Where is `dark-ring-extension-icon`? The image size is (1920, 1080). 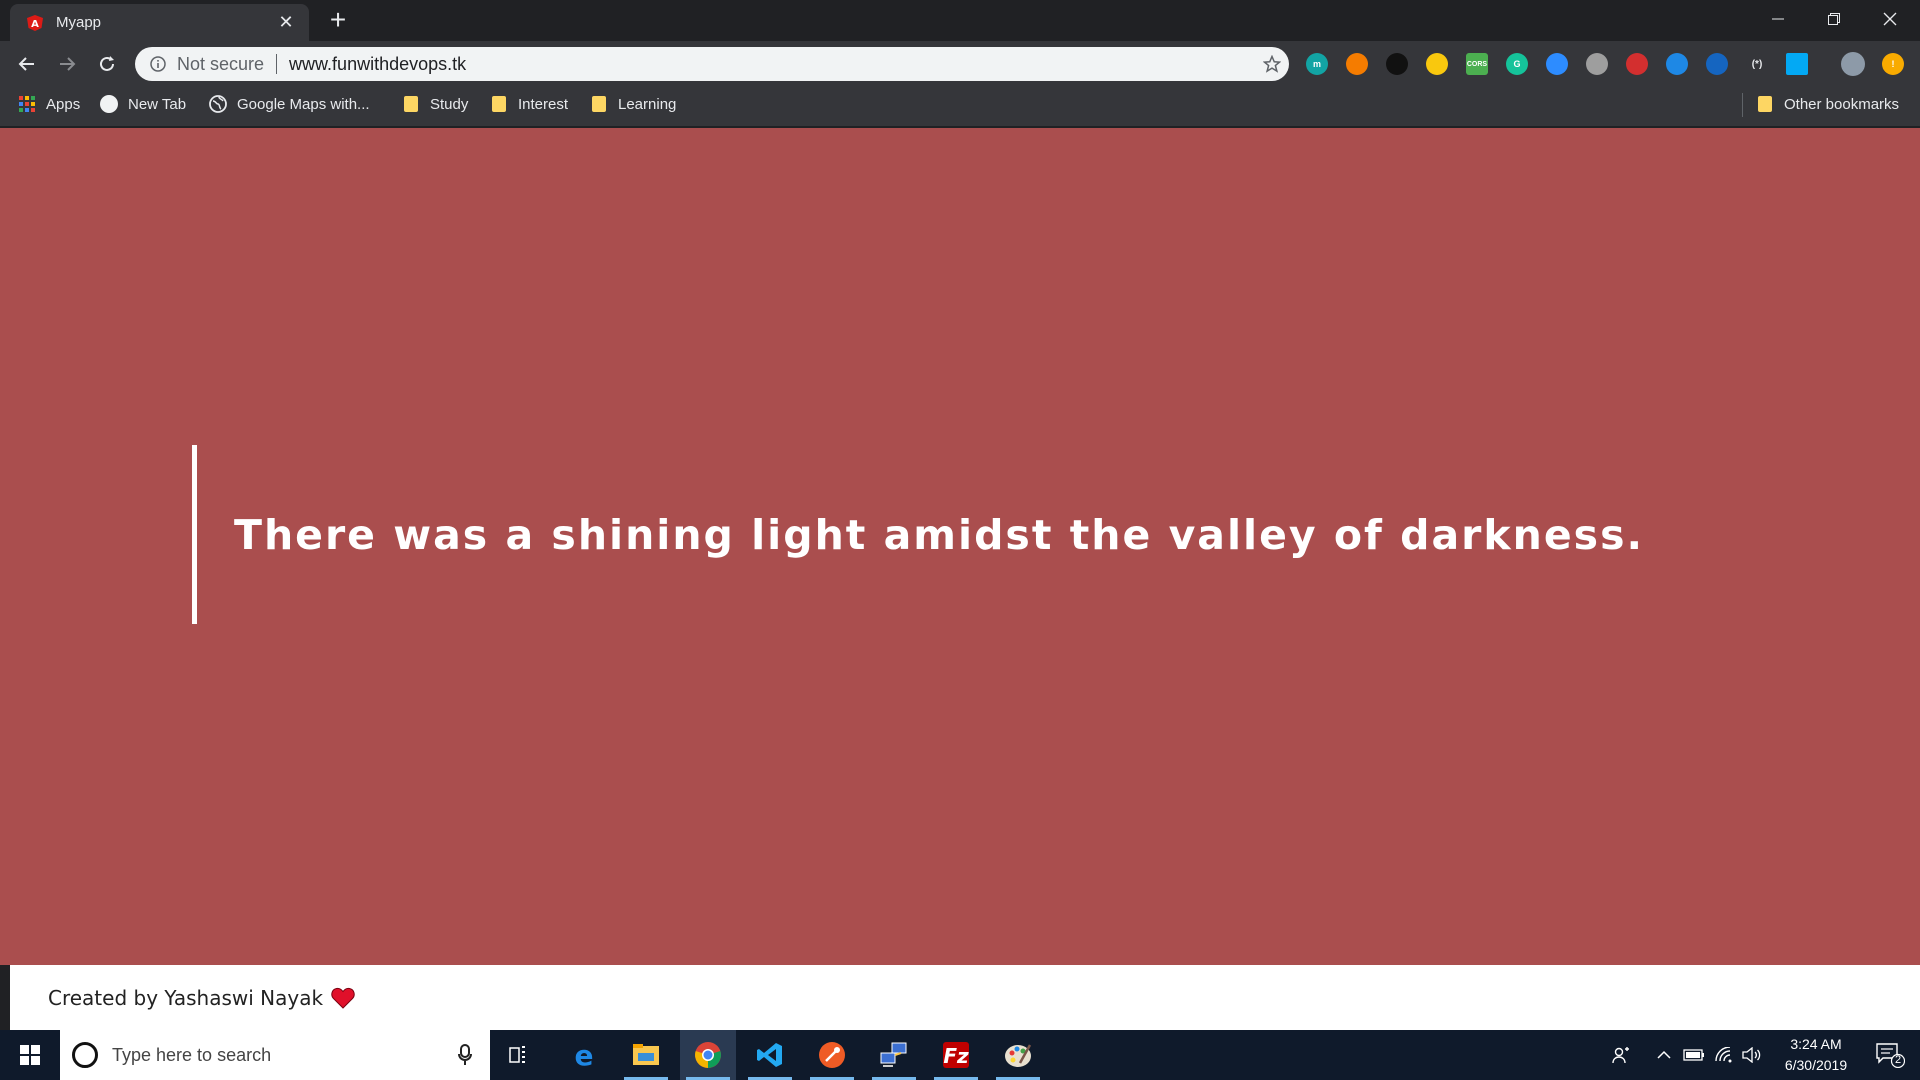
dark-ring-extension-icon is located at coordinates (1397, 64).